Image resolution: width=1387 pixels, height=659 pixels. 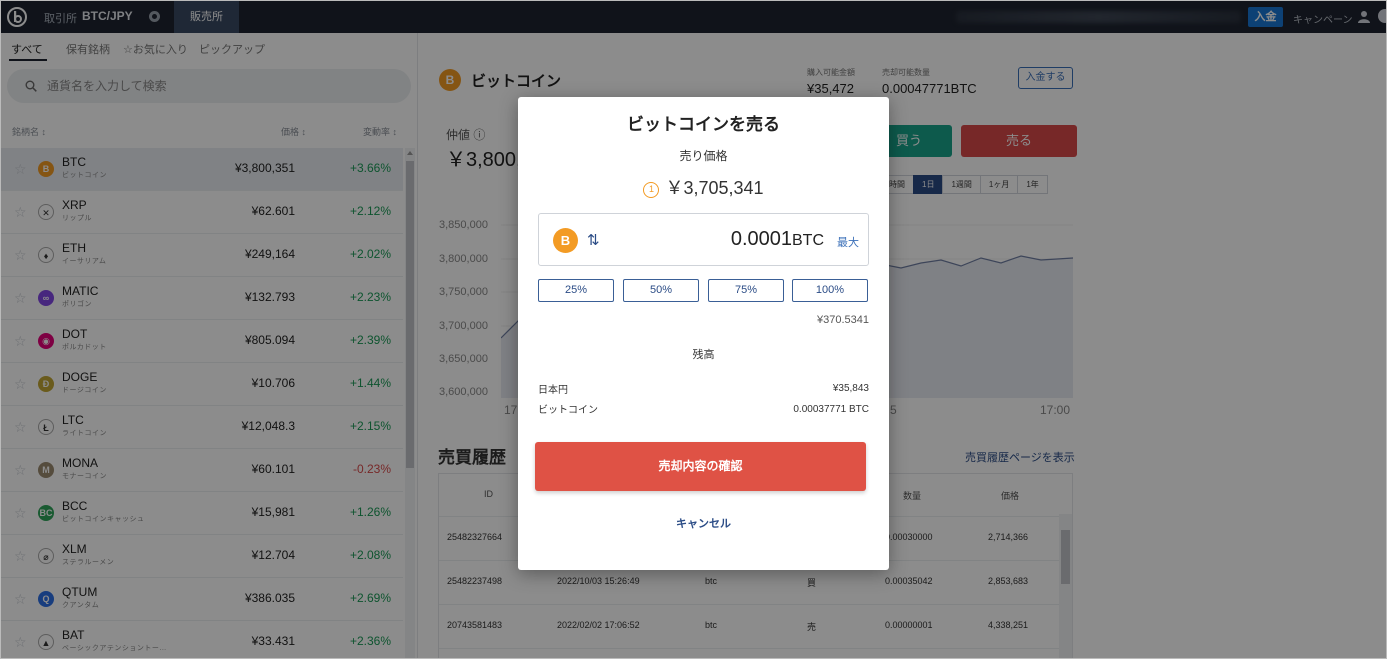 I want to click on cancel-button: キャンセル, so click(x=703, y=523).